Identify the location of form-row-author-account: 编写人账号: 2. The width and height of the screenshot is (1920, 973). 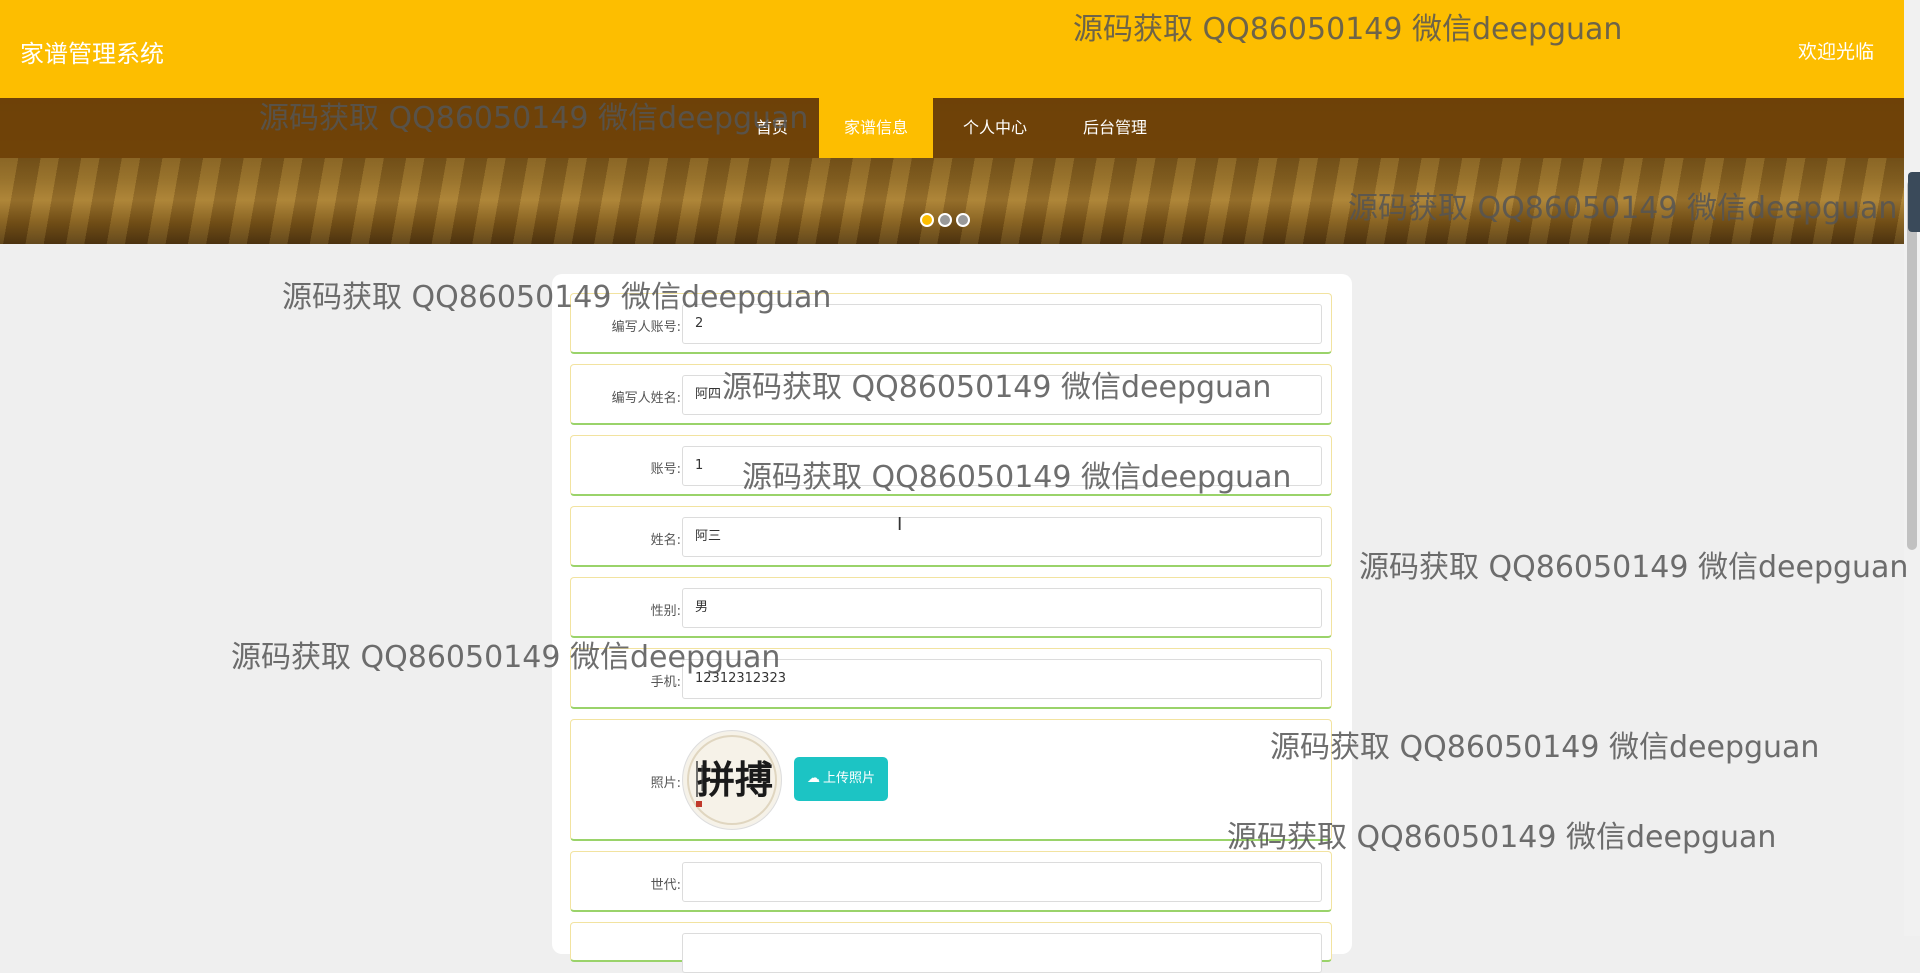
(951, 323).